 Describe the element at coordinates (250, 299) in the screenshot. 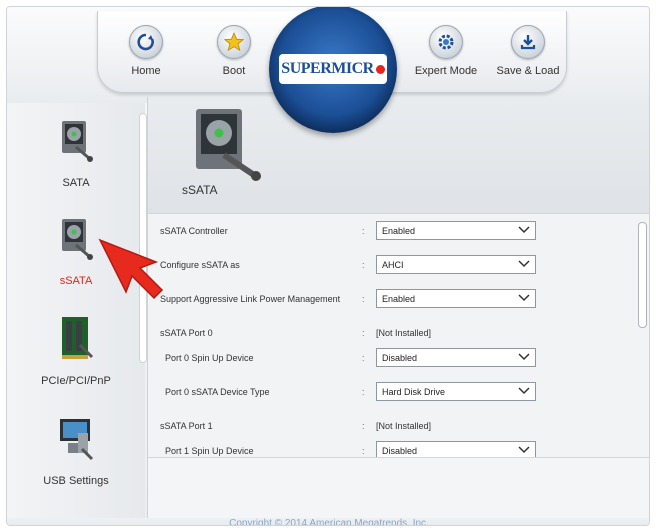

I see `setting-label: Support Aggressive Link Power Management` at that location.